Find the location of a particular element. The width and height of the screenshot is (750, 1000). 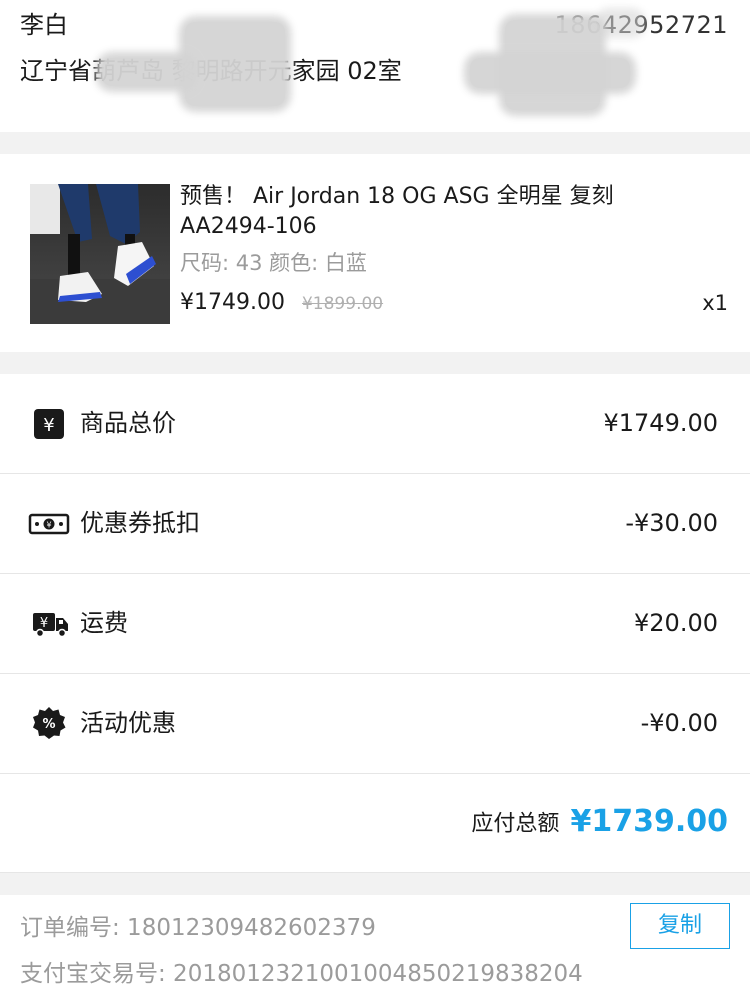

summary-value: ¥1749.00 is located at coordinates (660, 423).